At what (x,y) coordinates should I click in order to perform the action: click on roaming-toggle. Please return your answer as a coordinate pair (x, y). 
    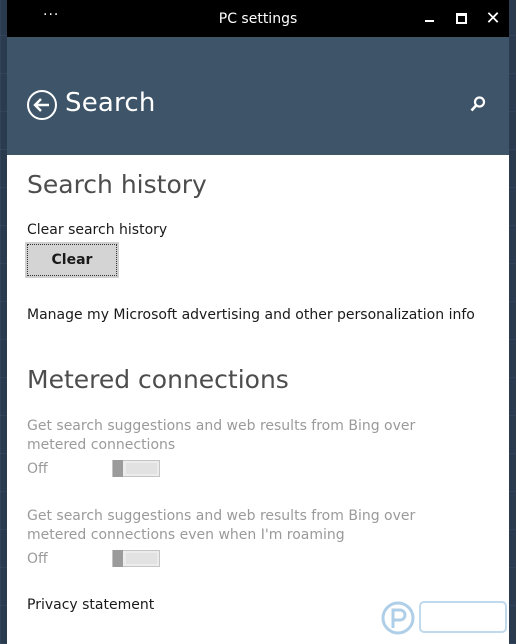
    Looking at the image, I should click on (136, 558).